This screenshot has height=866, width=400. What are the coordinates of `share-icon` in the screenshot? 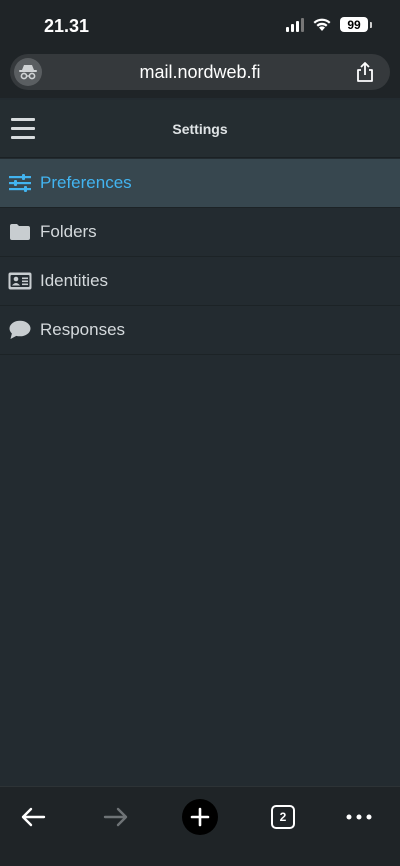 It's located at (365, 72).